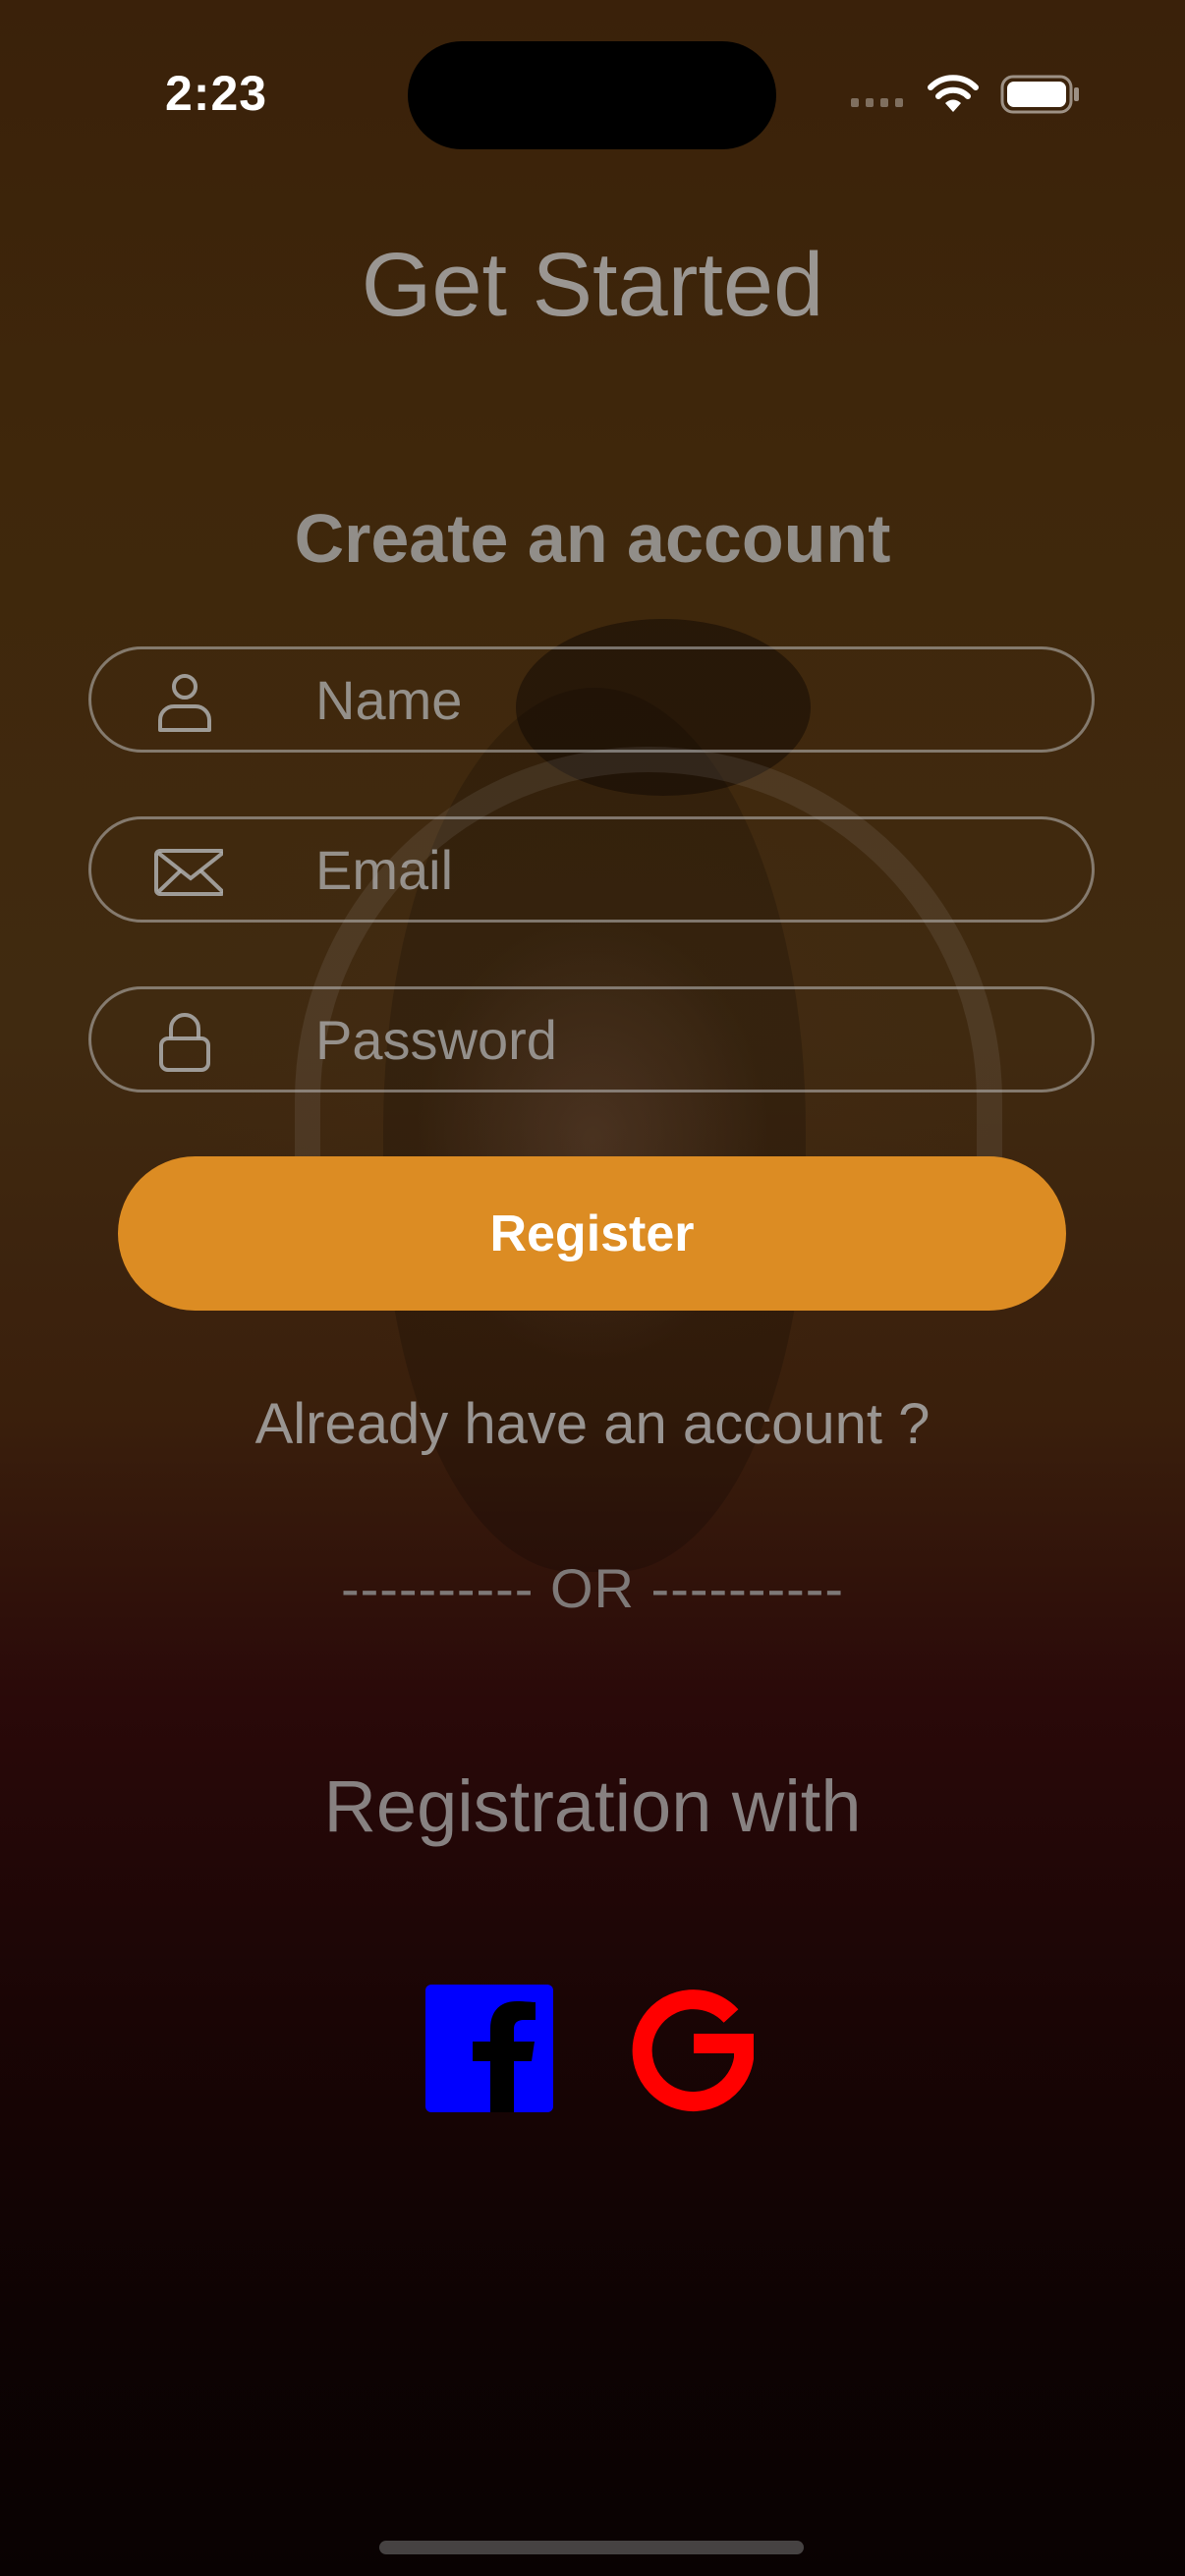 This screenshot has width=1185, height=2576. I want to click on page-subtitle: Create an account, so click(592, 538).